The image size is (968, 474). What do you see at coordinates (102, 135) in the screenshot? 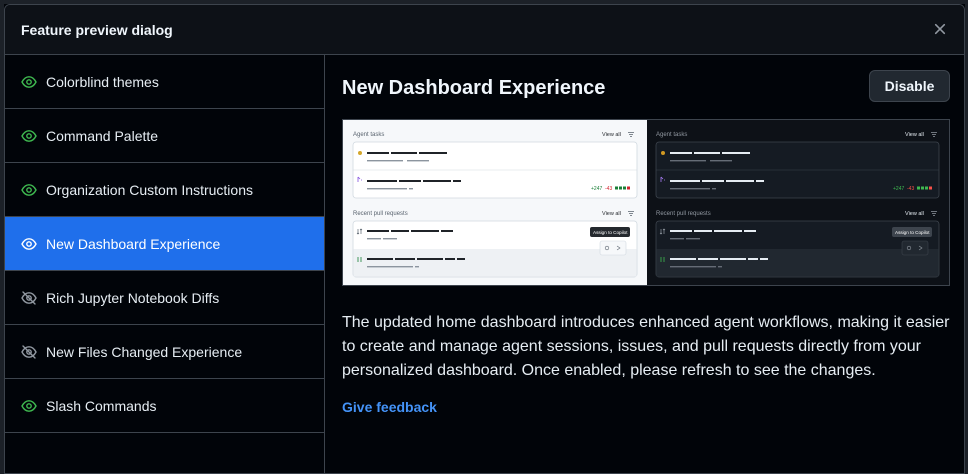
I see `sidebar-item-label: Command Palette` at bounding box center [102, 135].